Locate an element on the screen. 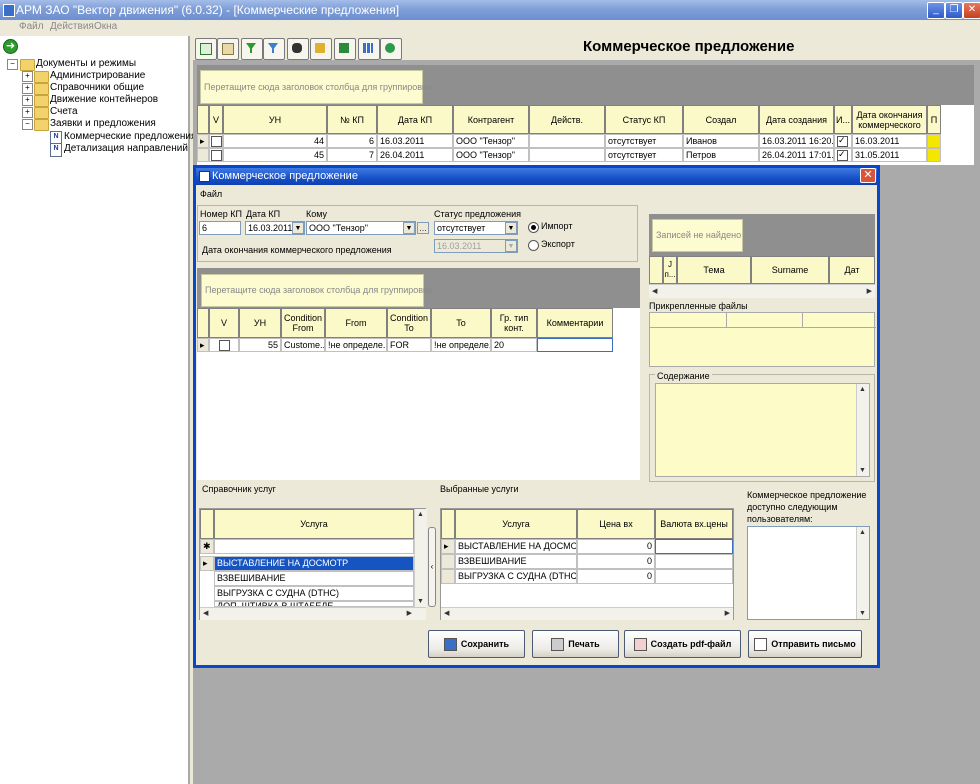  cell-action is located at coordinates (567, 141).